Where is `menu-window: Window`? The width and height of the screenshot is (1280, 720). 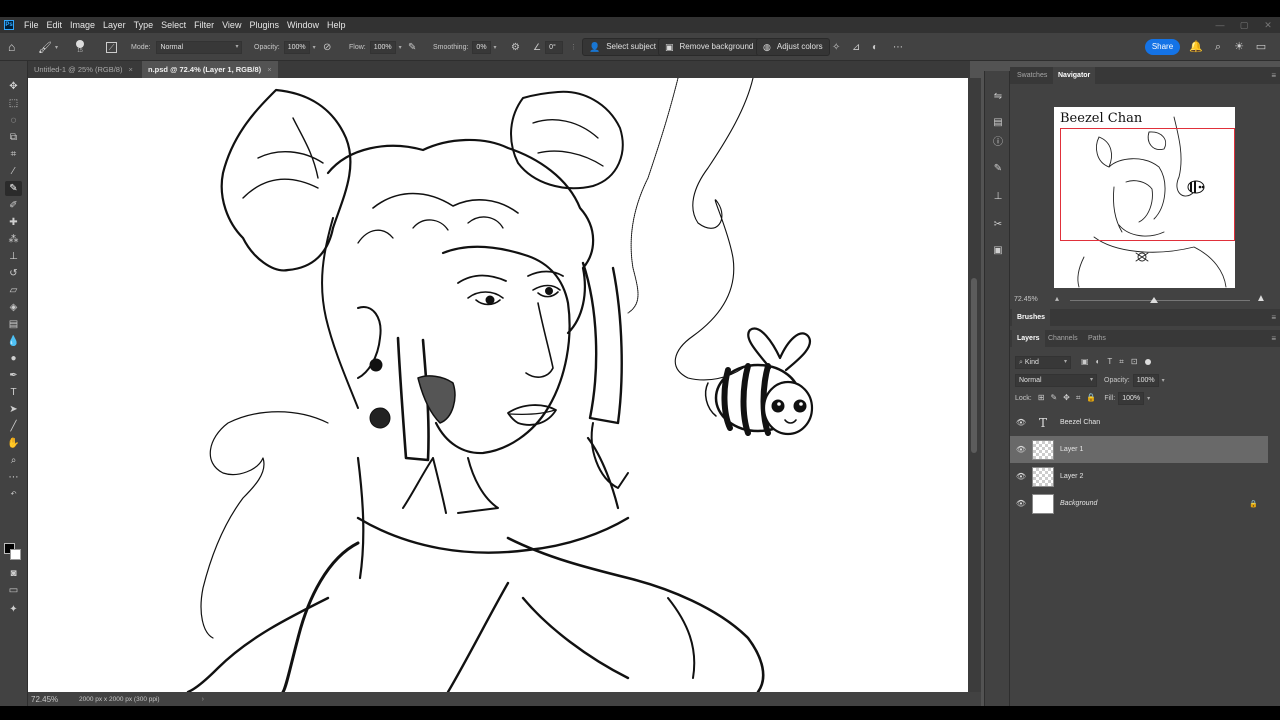
menu-window: Window is located at coordinates (303, 25).